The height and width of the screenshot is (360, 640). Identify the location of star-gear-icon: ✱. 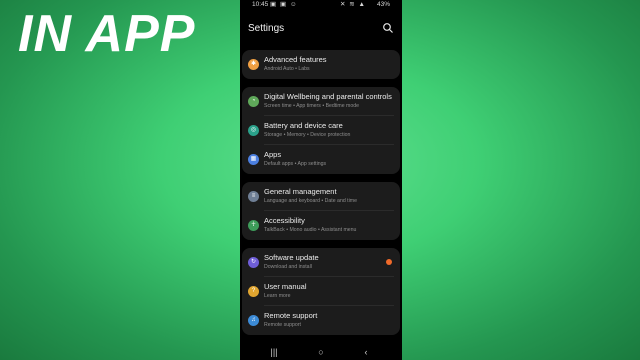
(253, 64).